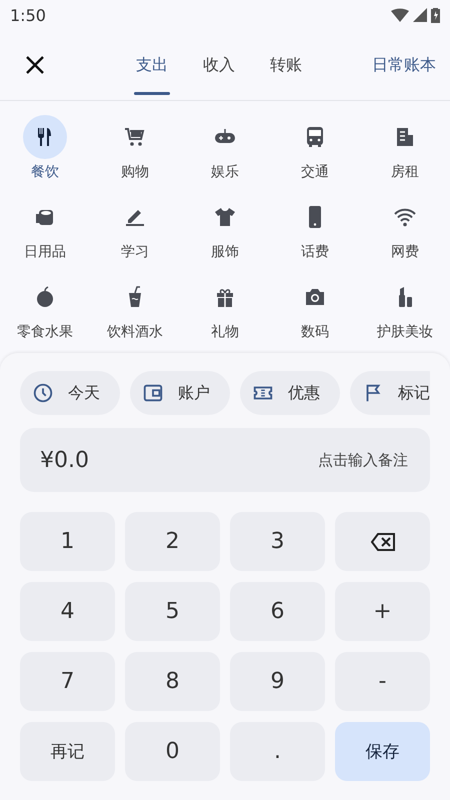 The image size is (450, 800). Describe the element at coordinates (315, 152) in the screenshot. I see `category-item: 交通` at that location.